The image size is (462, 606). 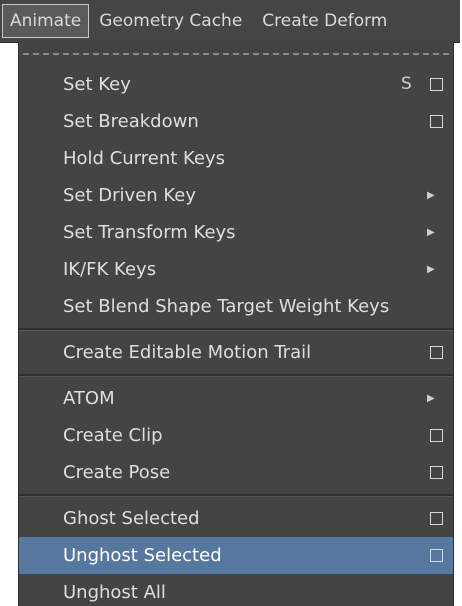 What do you see at coordinates (236, 555) in the screenshot?
I see `menu-item-unghost-selected: Unghost Selected` at bounding box center [236, 555].